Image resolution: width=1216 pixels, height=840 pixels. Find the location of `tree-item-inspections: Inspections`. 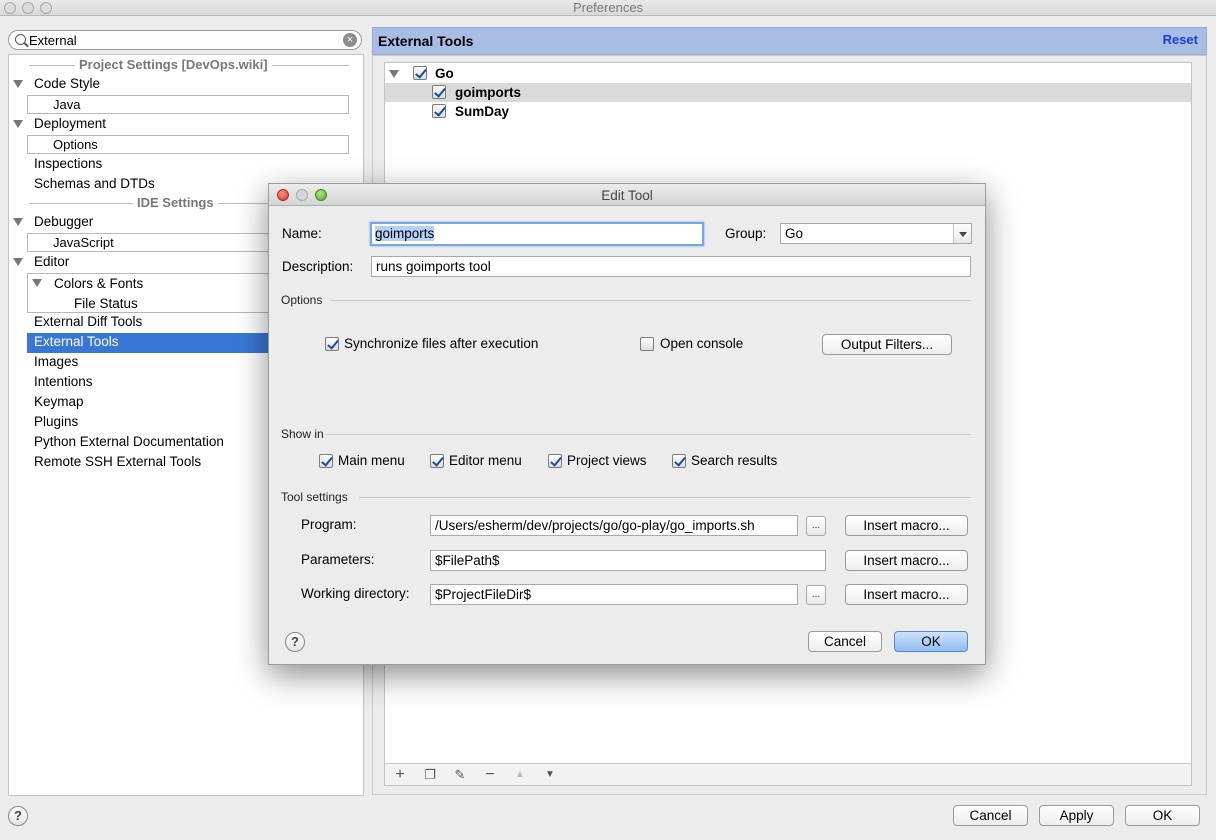

tree-item-inspections: Inspections is located at coordinates (68, 164).